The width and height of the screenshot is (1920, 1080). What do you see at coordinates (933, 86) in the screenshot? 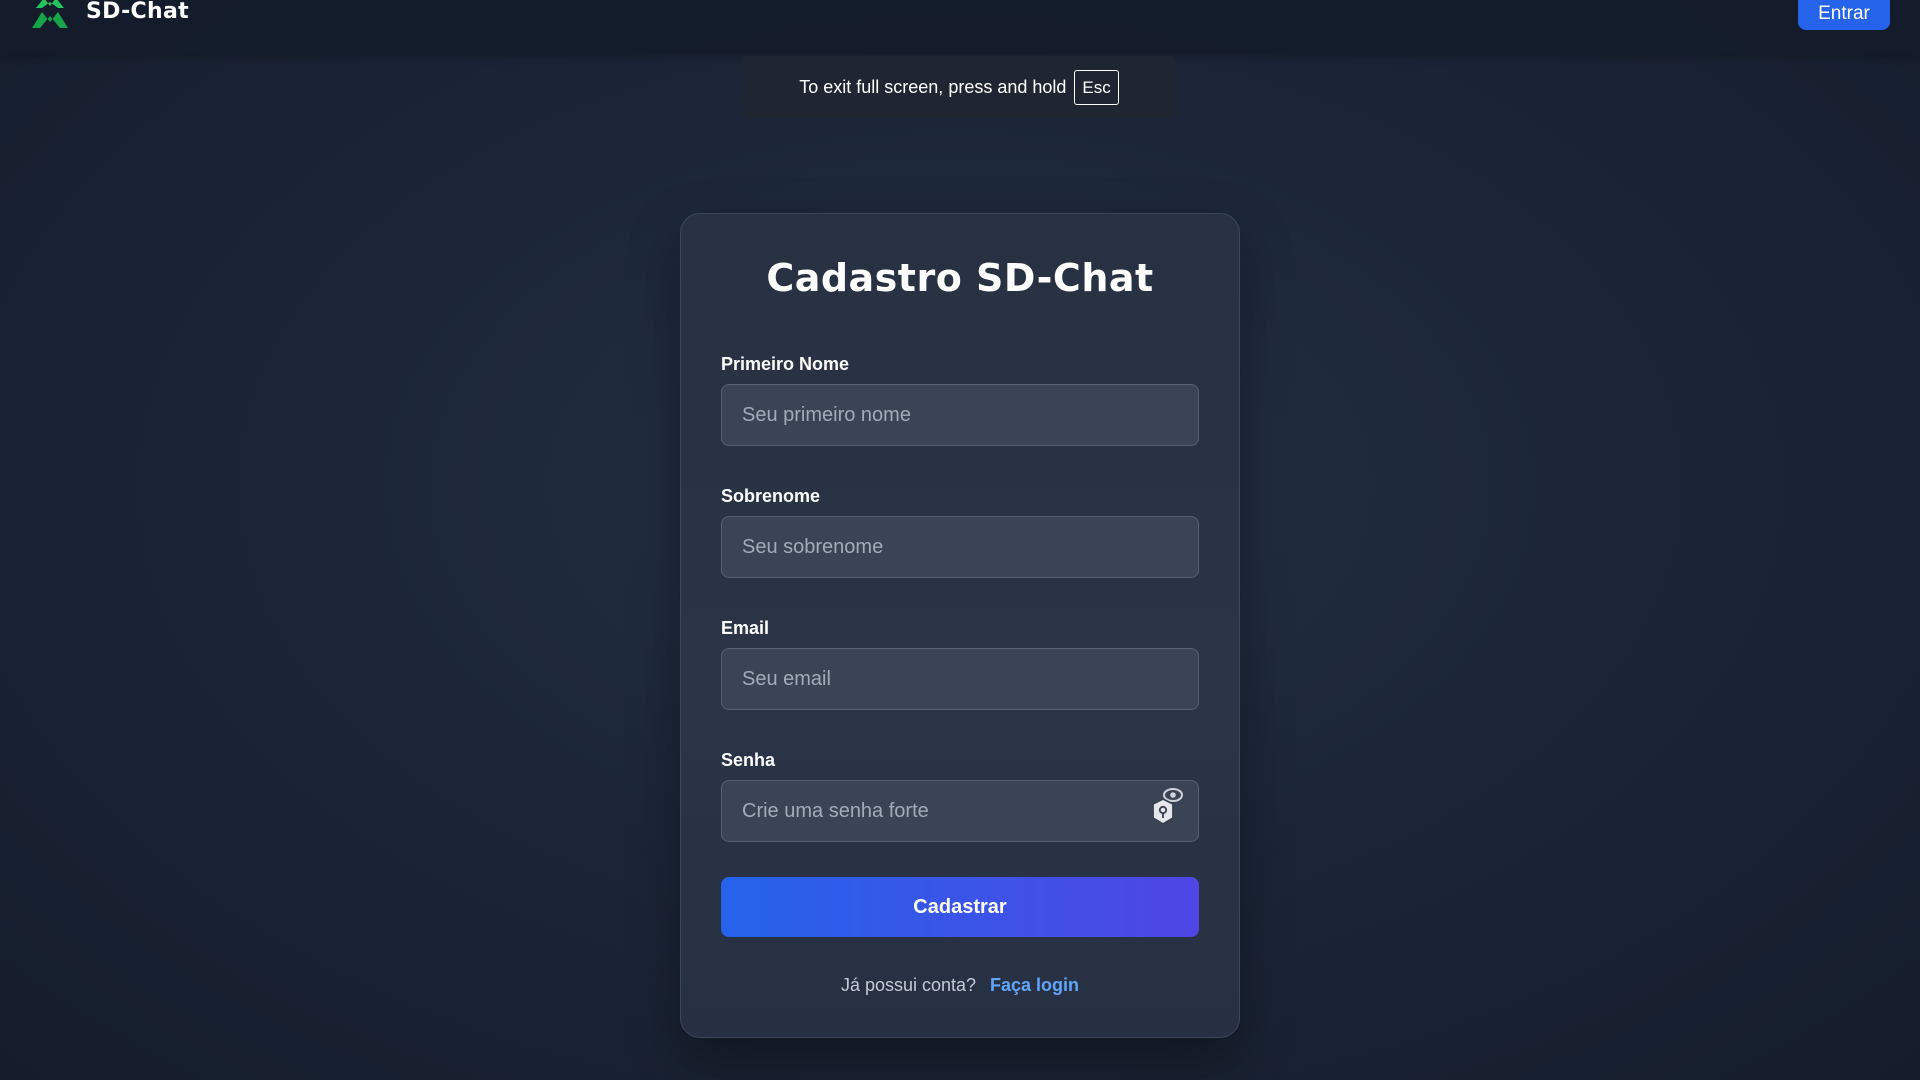
I see `fullscreen-notice-text: To exit full screen, press and hold` at bounding box center [933, 86].